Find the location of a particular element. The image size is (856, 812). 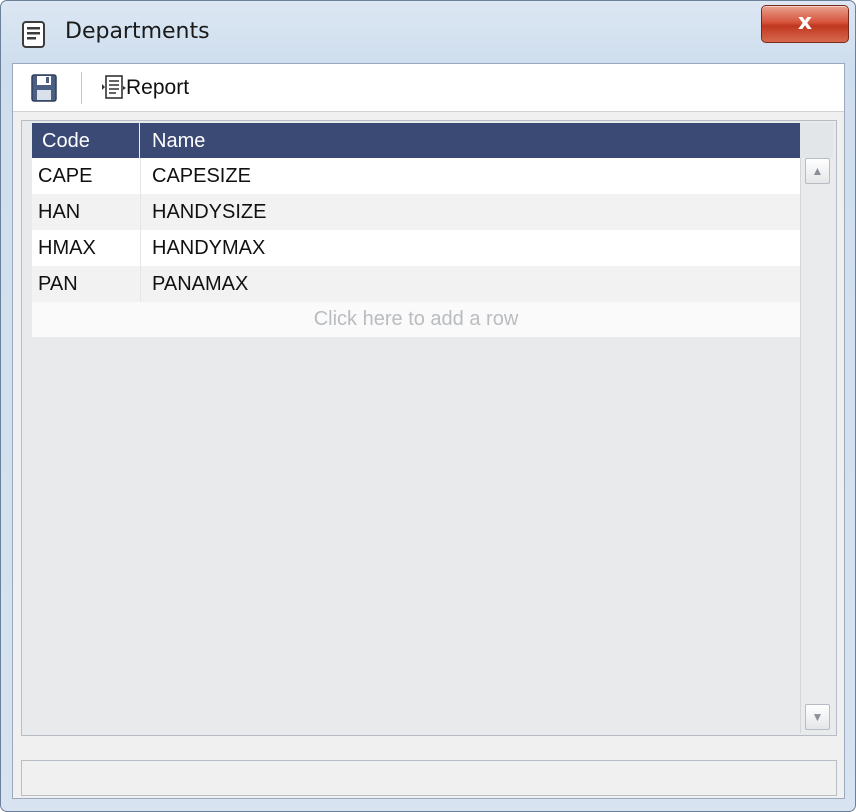

title-bar: Departments x is located at coordinates (428, 32).